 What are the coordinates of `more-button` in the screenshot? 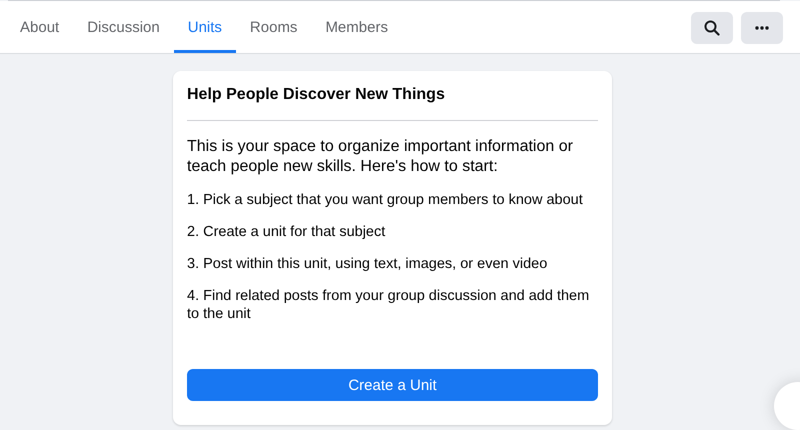 It's located at (762, 28).